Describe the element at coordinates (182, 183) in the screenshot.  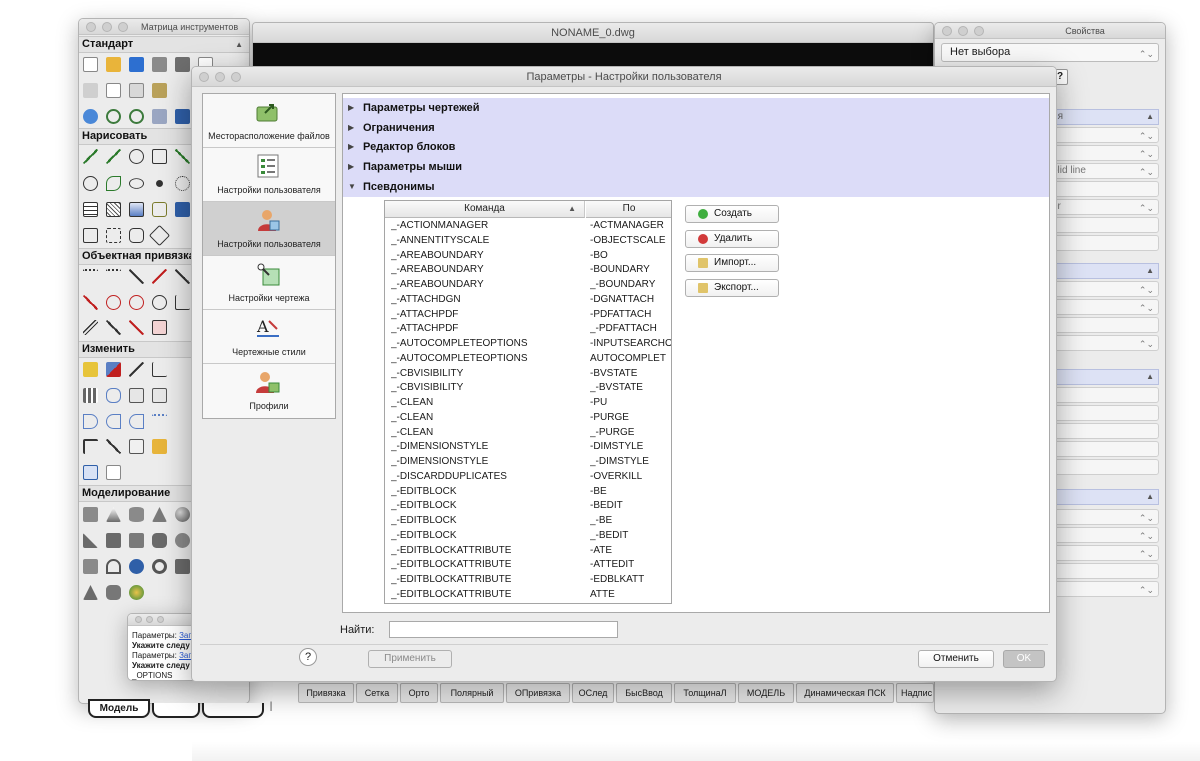
I see `revcloud-icon` at that location.